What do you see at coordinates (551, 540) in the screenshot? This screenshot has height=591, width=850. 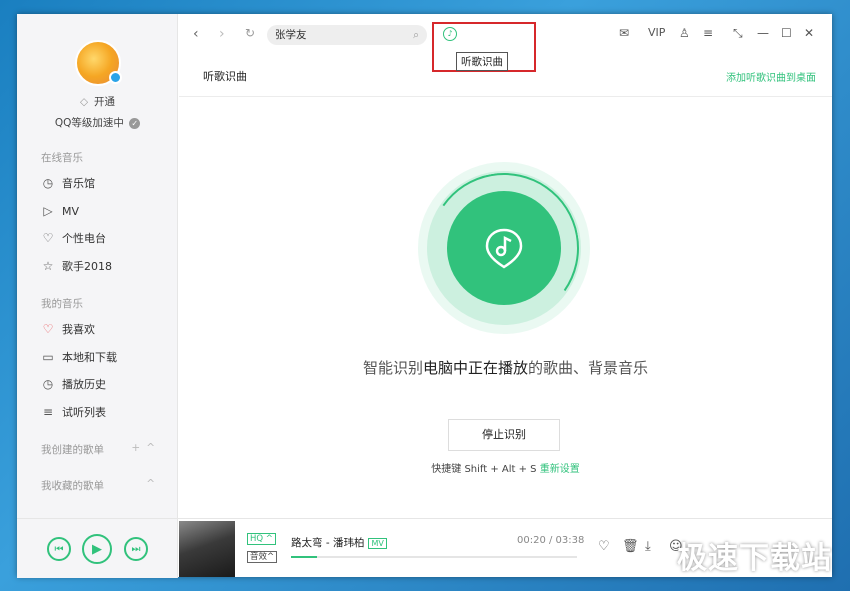 I see `play-time: 00:20 / 03:38` at bounding box center [551, 540].